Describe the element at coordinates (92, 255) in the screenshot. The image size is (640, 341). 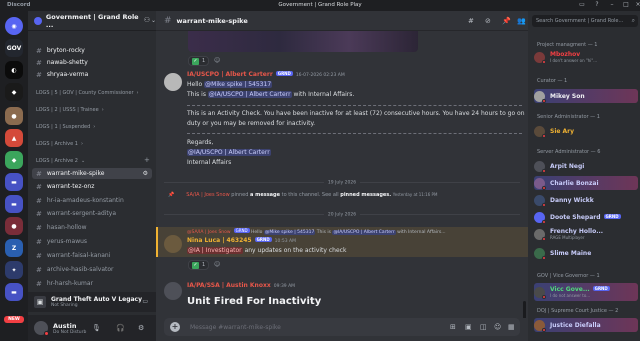
I see `channel-warrant-faisal-kanani: # warrant-faisal-kanani` at that location.